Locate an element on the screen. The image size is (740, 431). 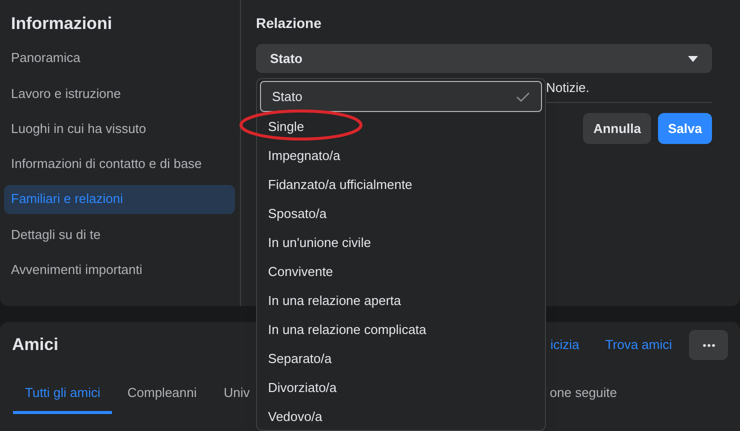
dropdown-option: Separato/a is located at coordinates (401, 358).